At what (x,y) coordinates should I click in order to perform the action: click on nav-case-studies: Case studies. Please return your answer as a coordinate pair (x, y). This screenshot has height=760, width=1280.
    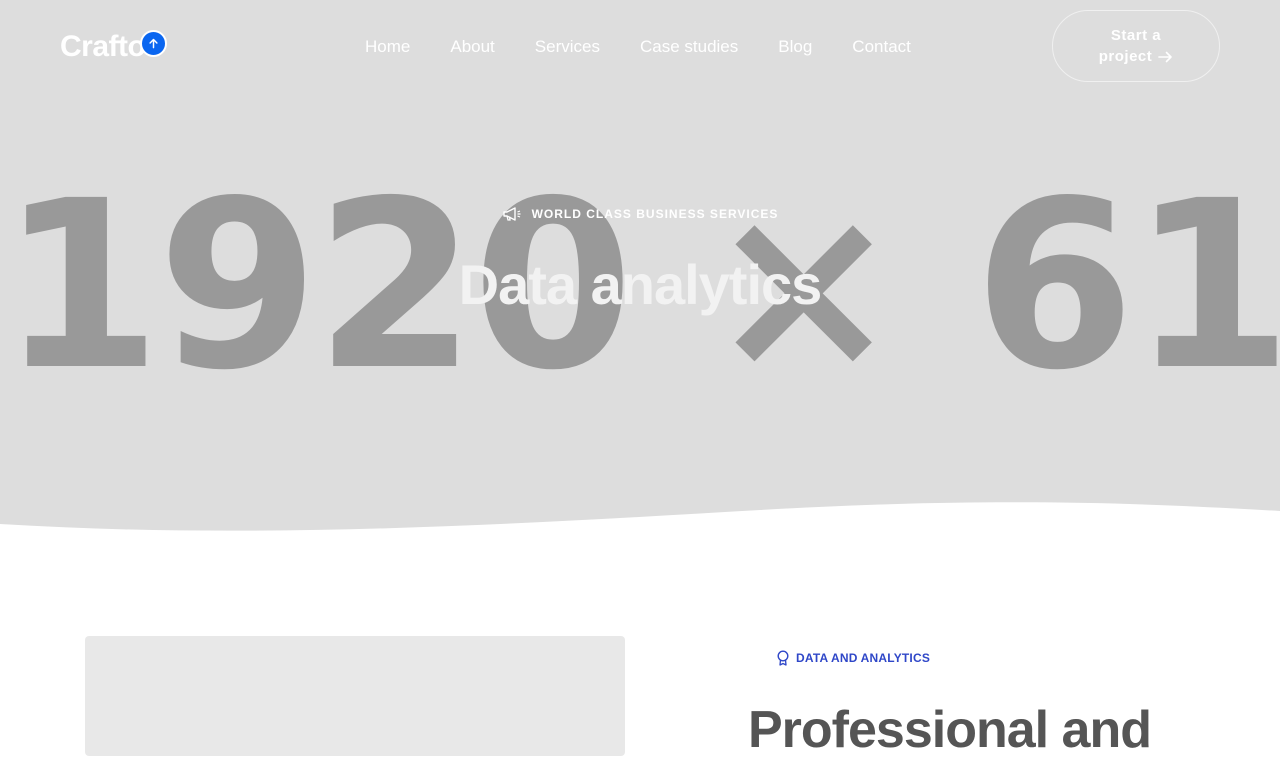
    Looking at the image, I should click on (689, 47).